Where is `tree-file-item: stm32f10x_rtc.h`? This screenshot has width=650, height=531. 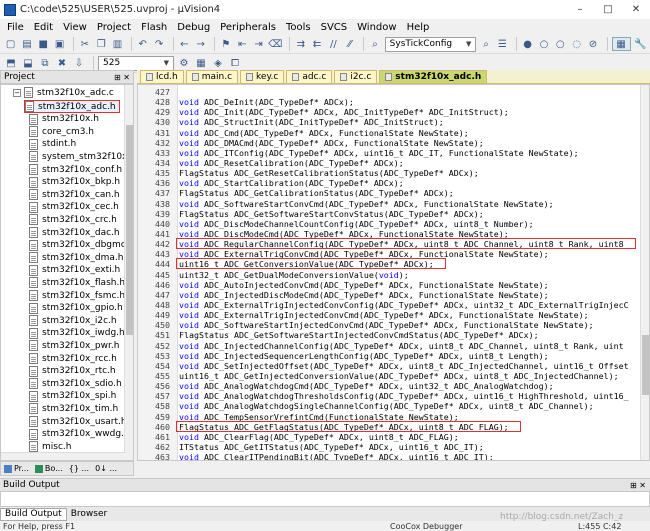
tree-file-item: stm32f10x_rtc.h is located at coordinates (72, 371).